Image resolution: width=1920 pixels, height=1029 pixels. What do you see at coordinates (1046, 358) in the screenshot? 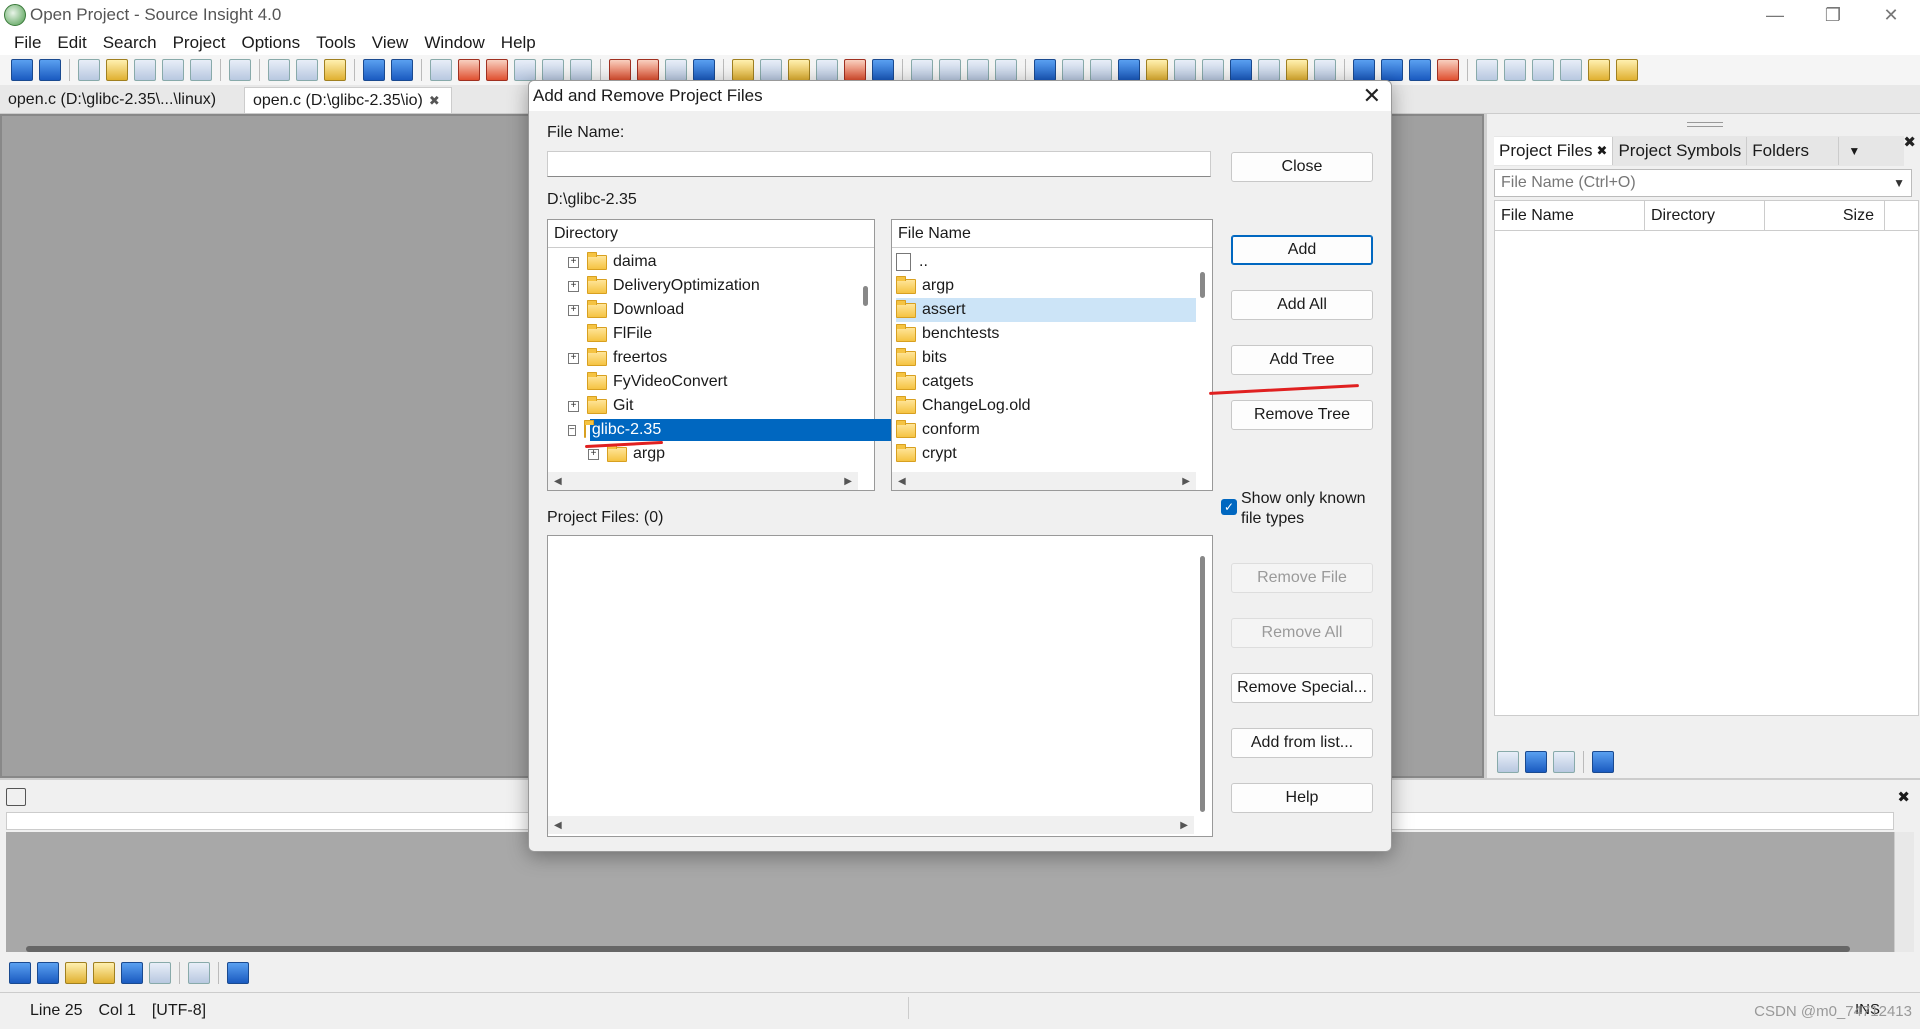
I see `file-item-bits: bits` at bounding box center [1046, 358].